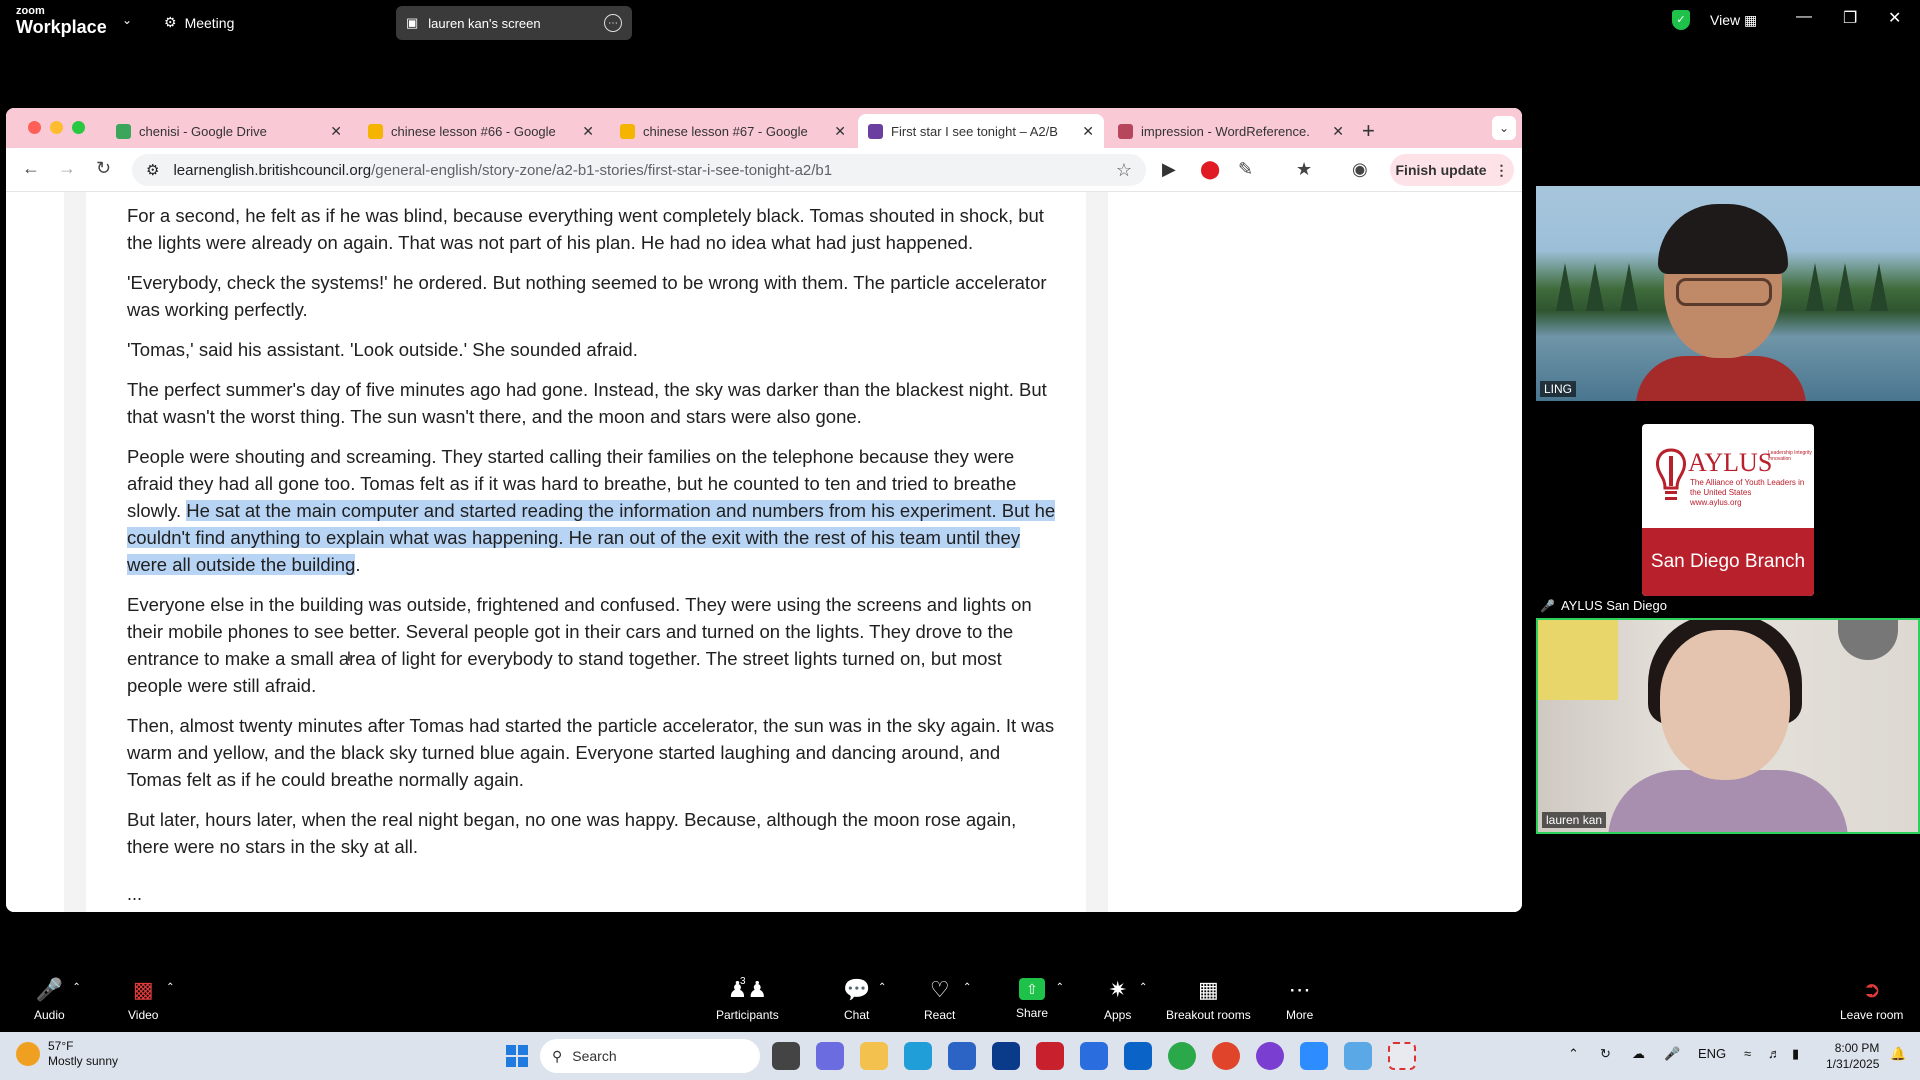 Image resolution: width=1920 pixels, height=1080 pixels. I want to click on audio-button: 🎤 Audio ⌃, so click(57, 1000).